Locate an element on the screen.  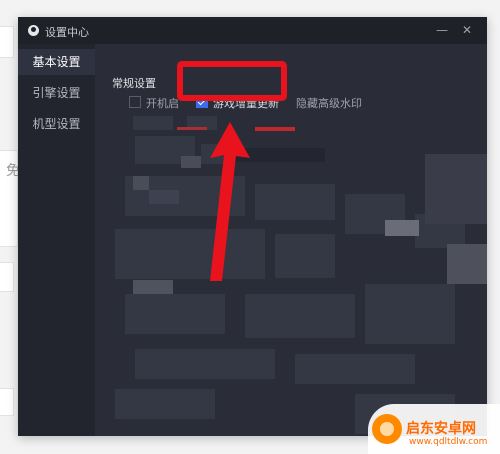
annotation-arrow is located at coordinates (230, 201).